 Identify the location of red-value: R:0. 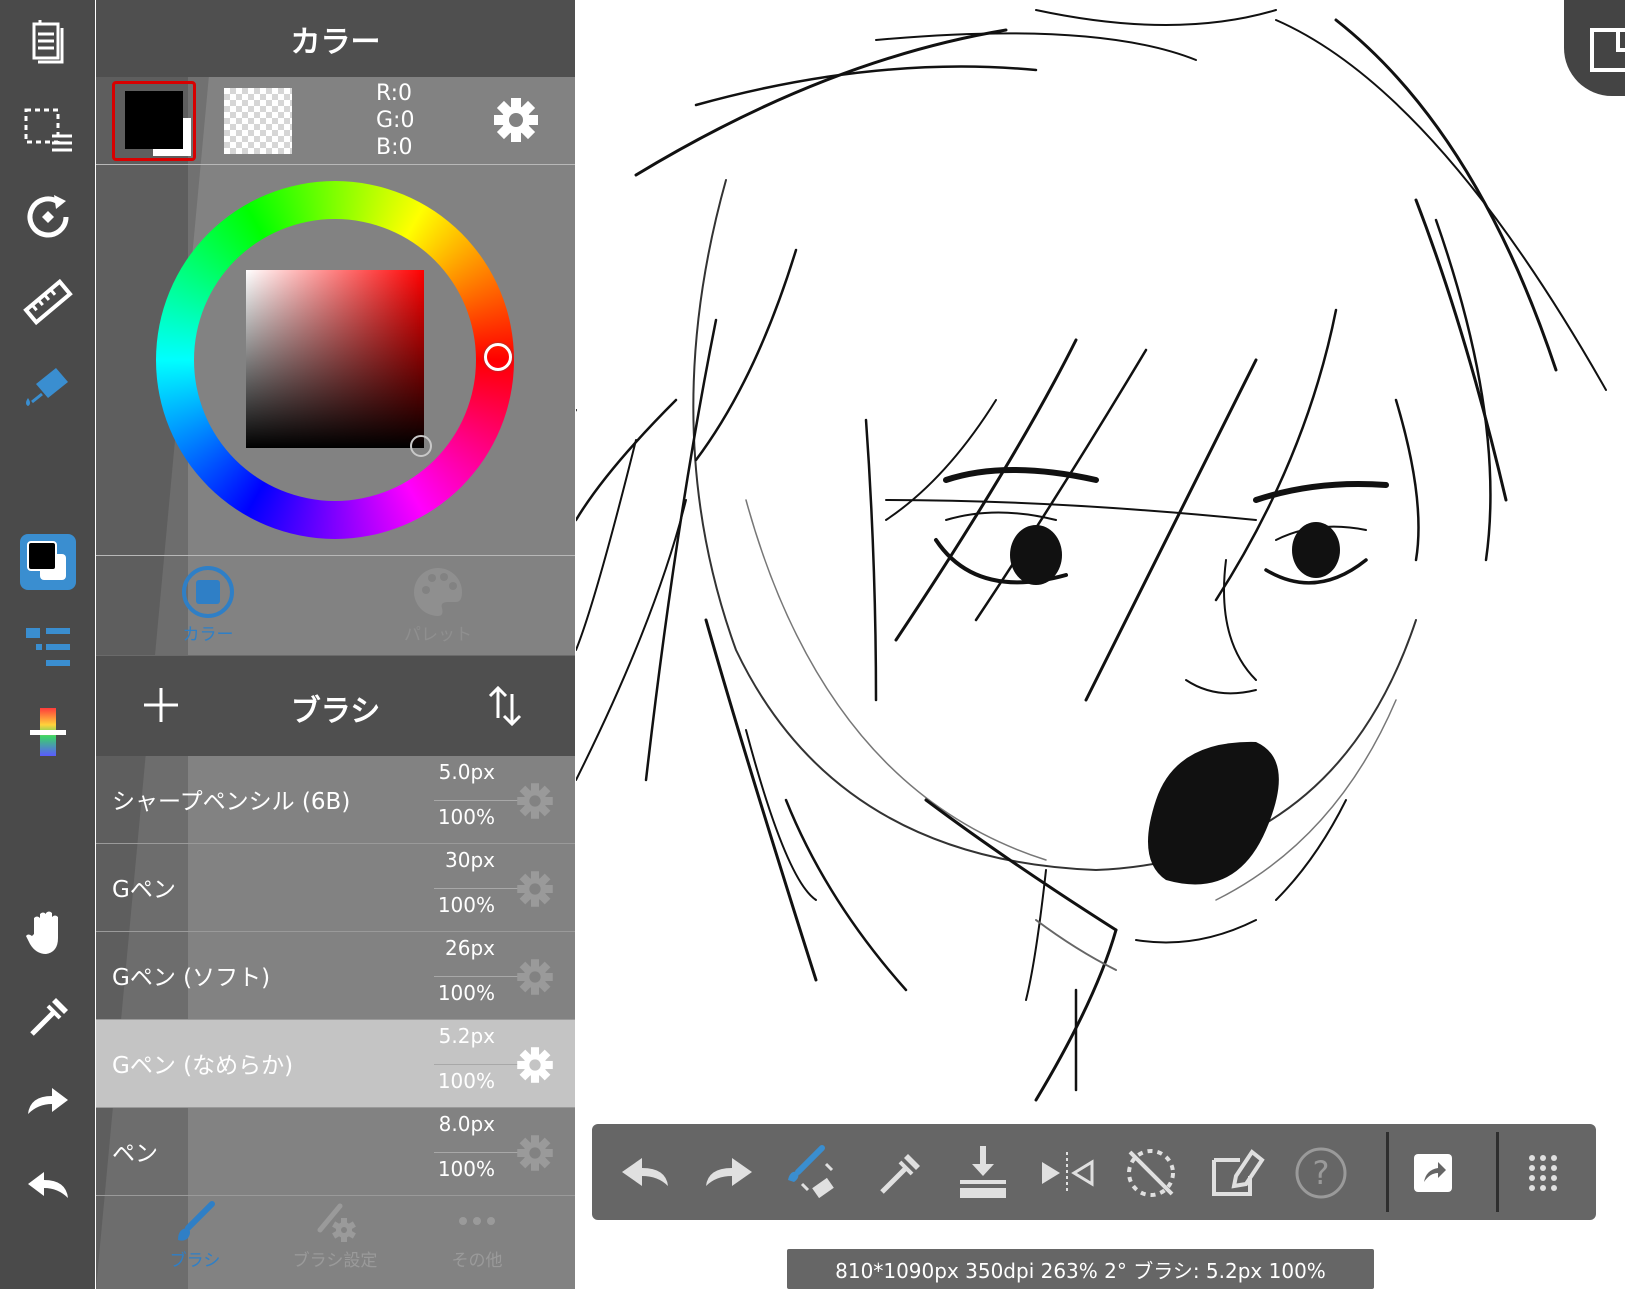
(394, 93).